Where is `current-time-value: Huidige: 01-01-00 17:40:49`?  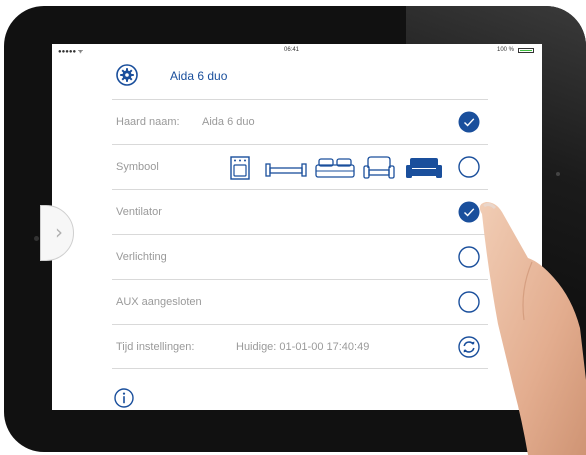
current-time-value: Huidige: 01-01-00 17:40:49 is located at coordinates (303, 347).